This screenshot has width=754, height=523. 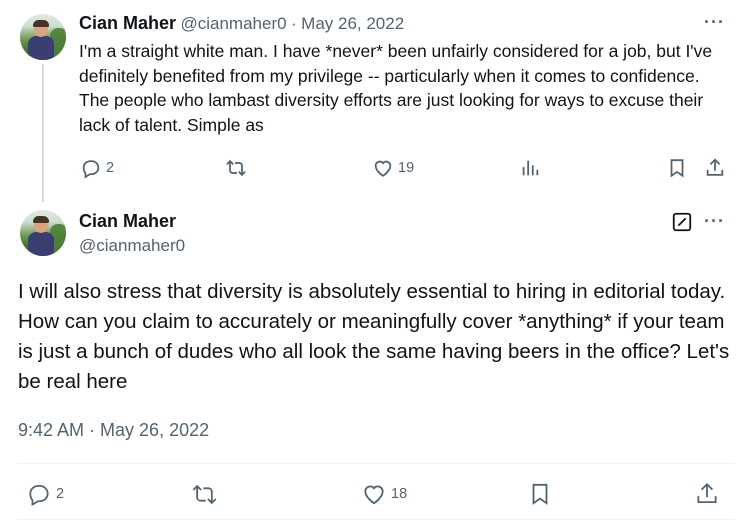 I want to click on like-button: 18, so click(x=384, y=494).